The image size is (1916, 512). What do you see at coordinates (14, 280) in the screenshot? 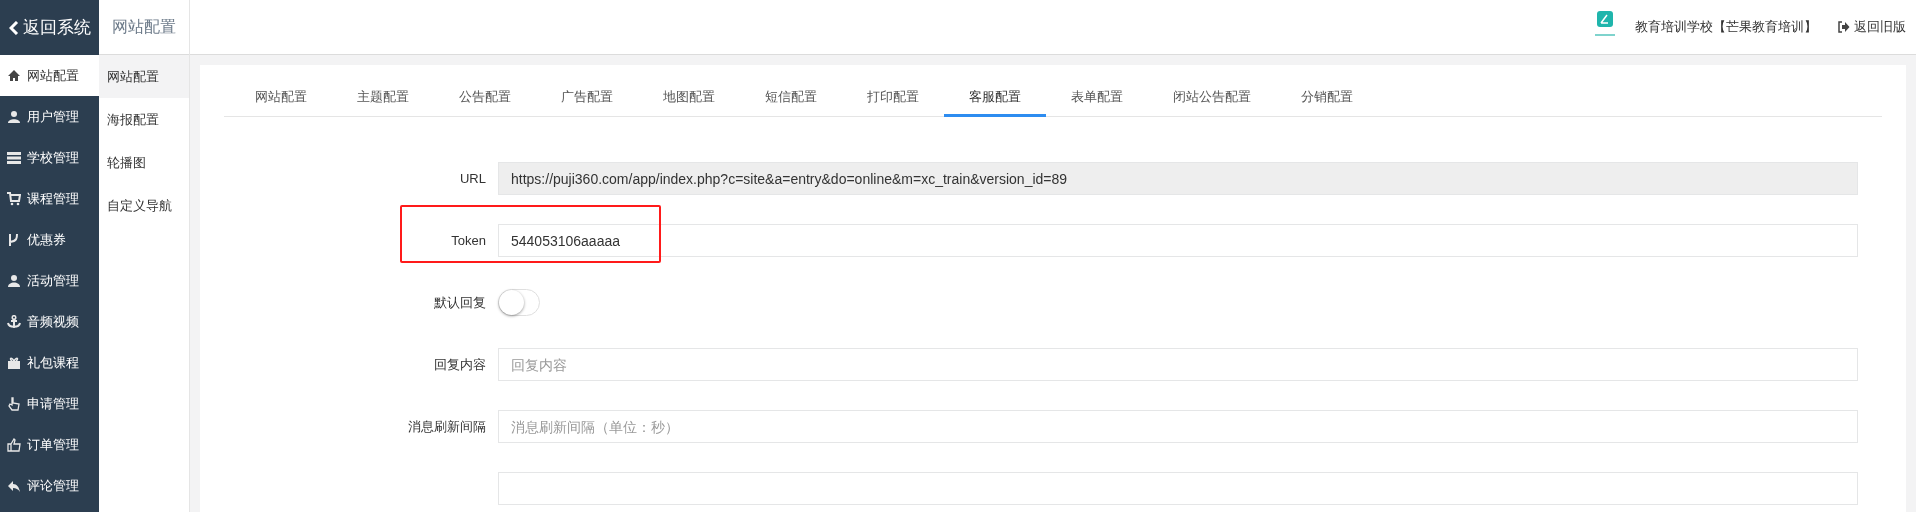
I see `people-icon` at bounding box center [14, 280].